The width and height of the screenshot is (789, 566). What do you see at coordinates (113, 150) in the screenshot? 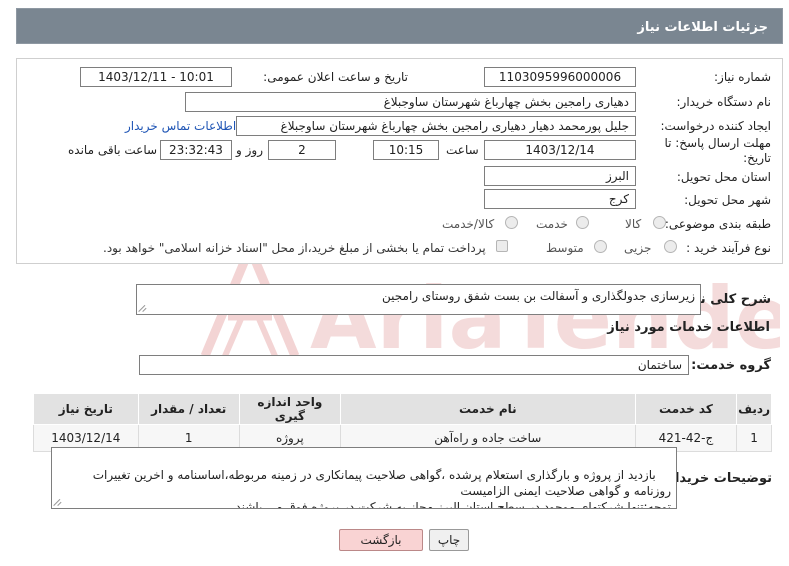
I see `remaining-time-label: ساعت باقی مانده` at bounding box center [113, 150].